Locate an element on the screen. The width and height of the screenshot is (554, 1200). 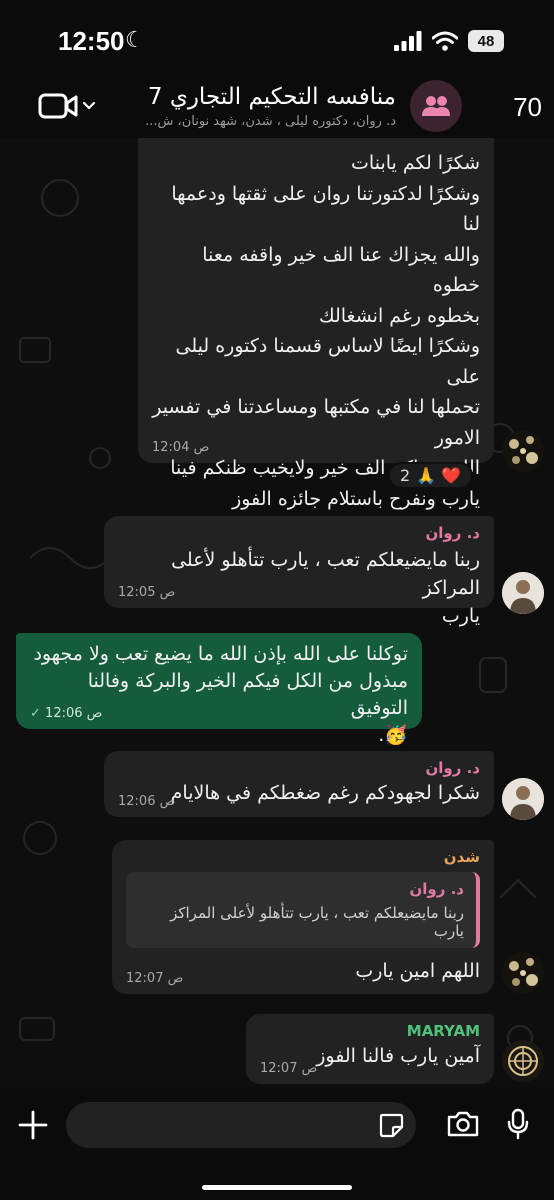
back-unread-count: 70 is located at coordinates (527, 107).